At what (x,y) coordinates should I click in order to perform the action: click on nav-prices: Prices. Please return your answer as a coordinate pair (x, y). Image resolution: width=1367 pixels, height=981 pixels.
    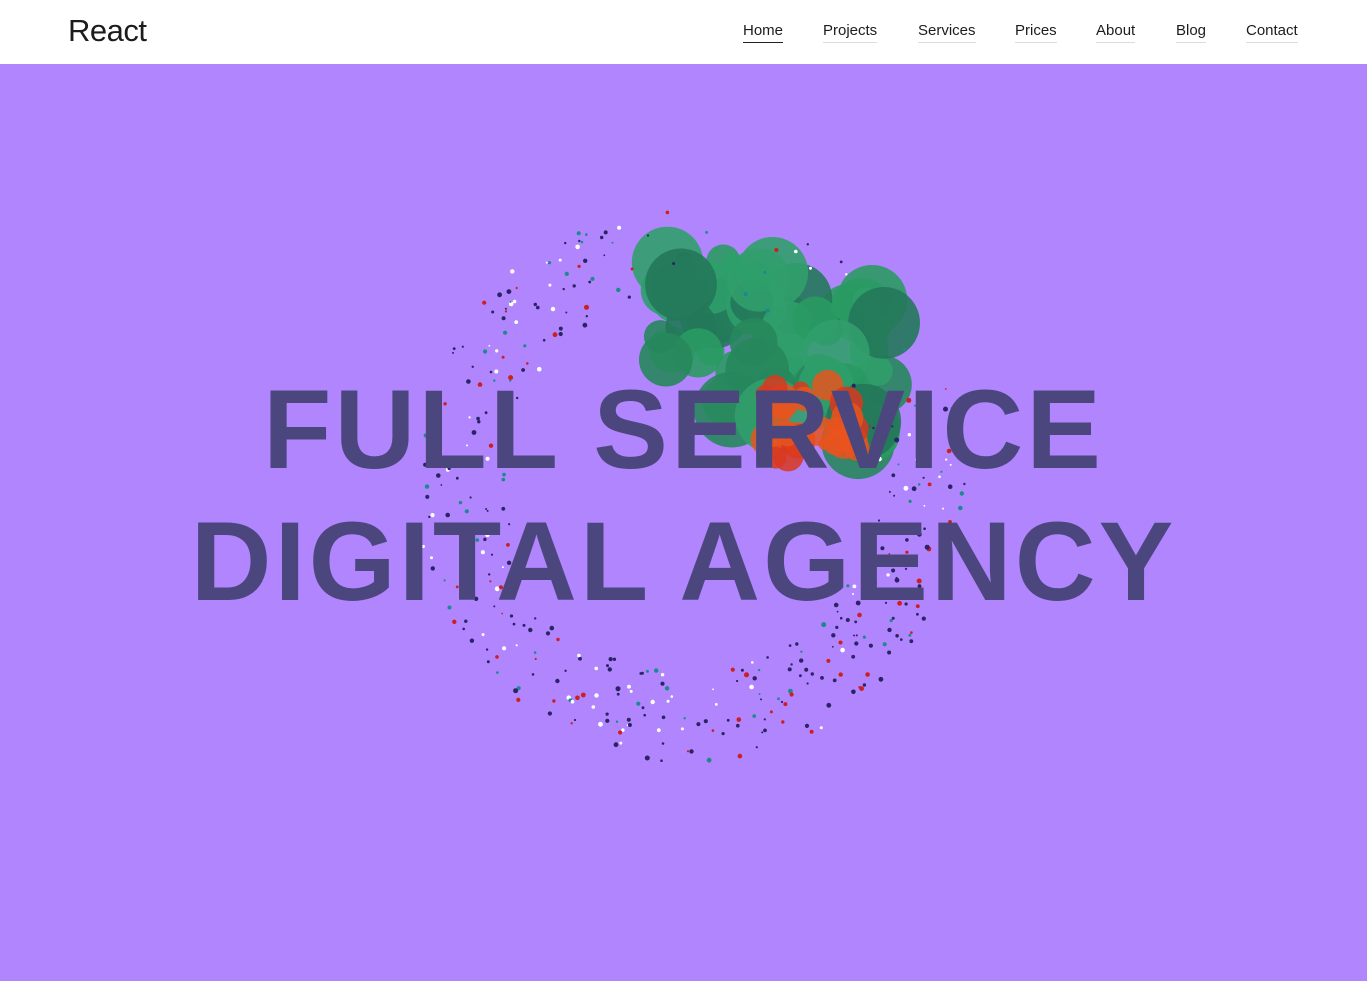
    Looking at the image, I should click on (1036, 32).